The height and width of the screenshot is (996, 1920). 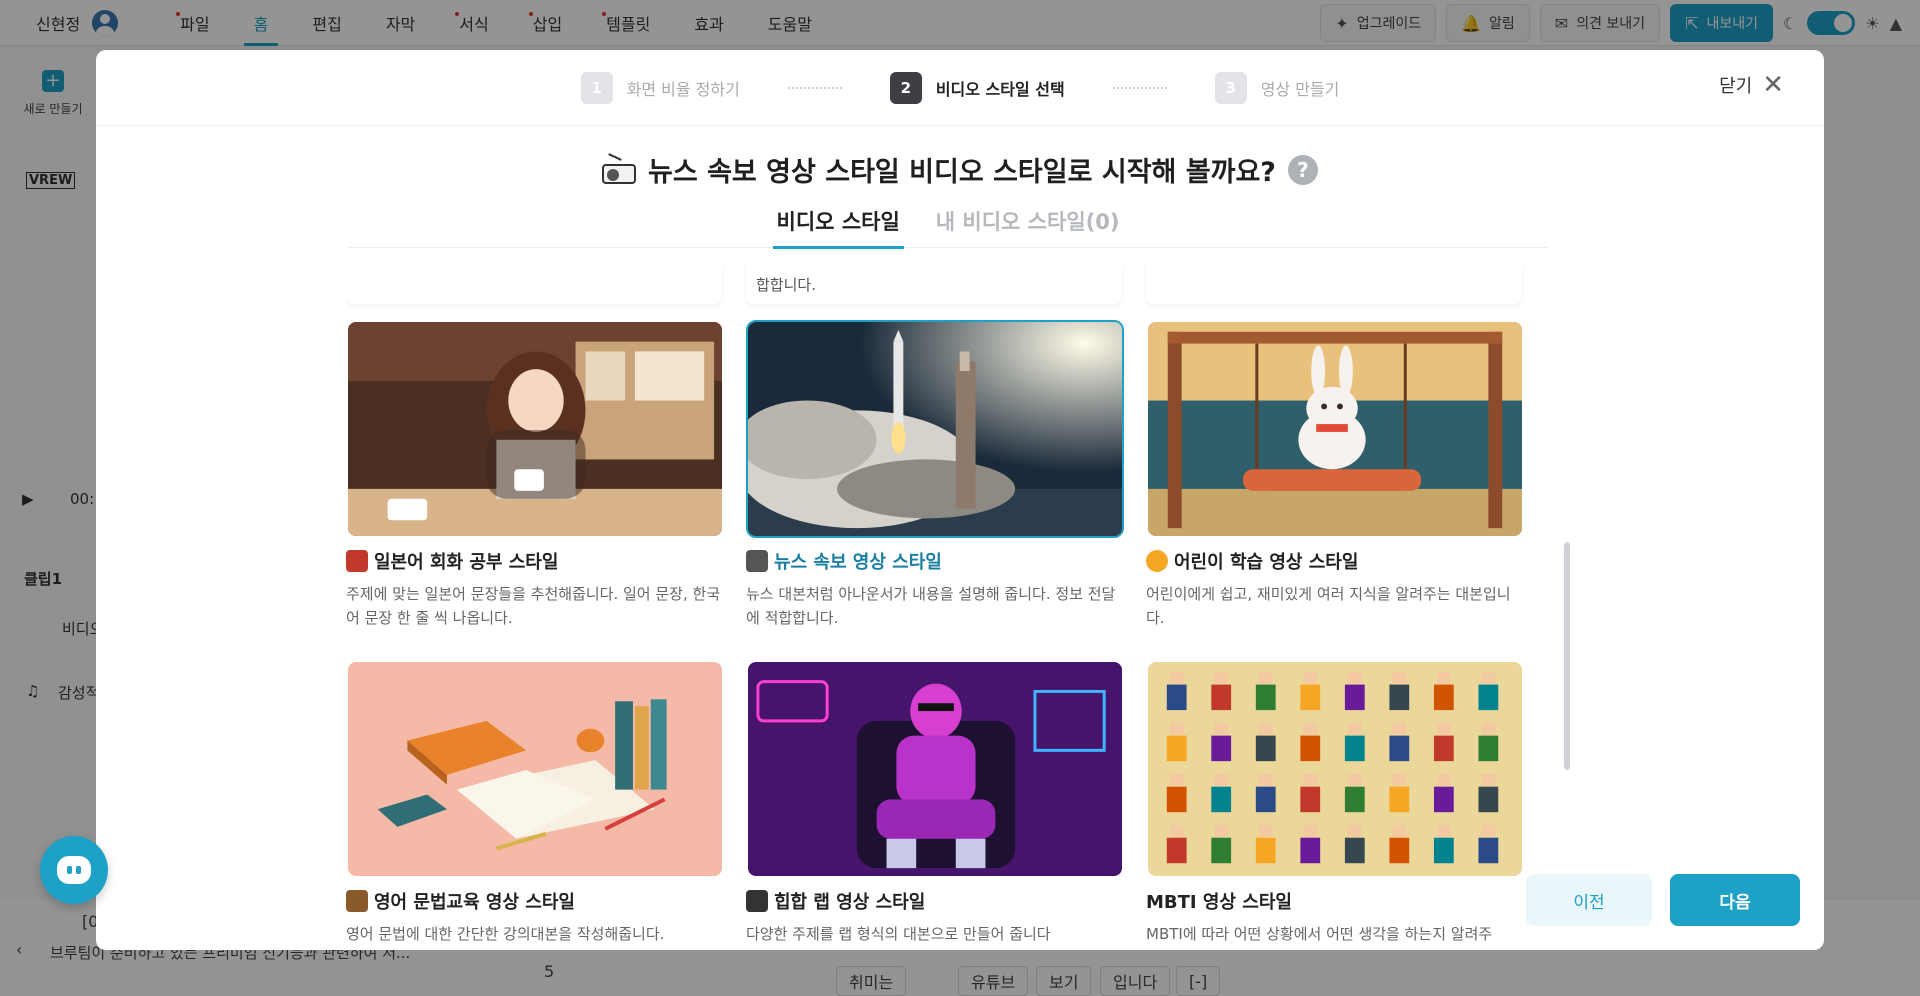 I want to click on microphone-icon, so click(x=757, y=901).